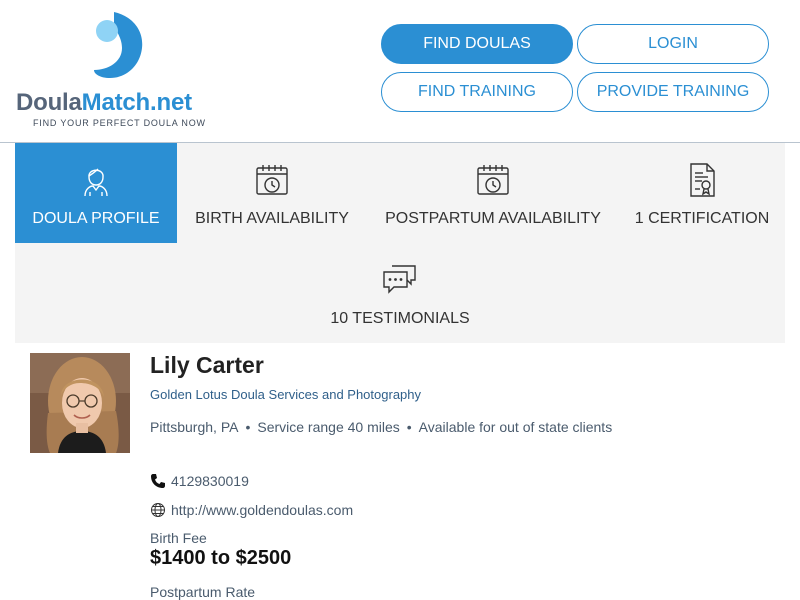 The width and height of the screenshot is (800, 600). What do you see at coordinates (673, 44) in the screenshot?
I see `login-button: LOGIN` at bounding box center [673, 44].